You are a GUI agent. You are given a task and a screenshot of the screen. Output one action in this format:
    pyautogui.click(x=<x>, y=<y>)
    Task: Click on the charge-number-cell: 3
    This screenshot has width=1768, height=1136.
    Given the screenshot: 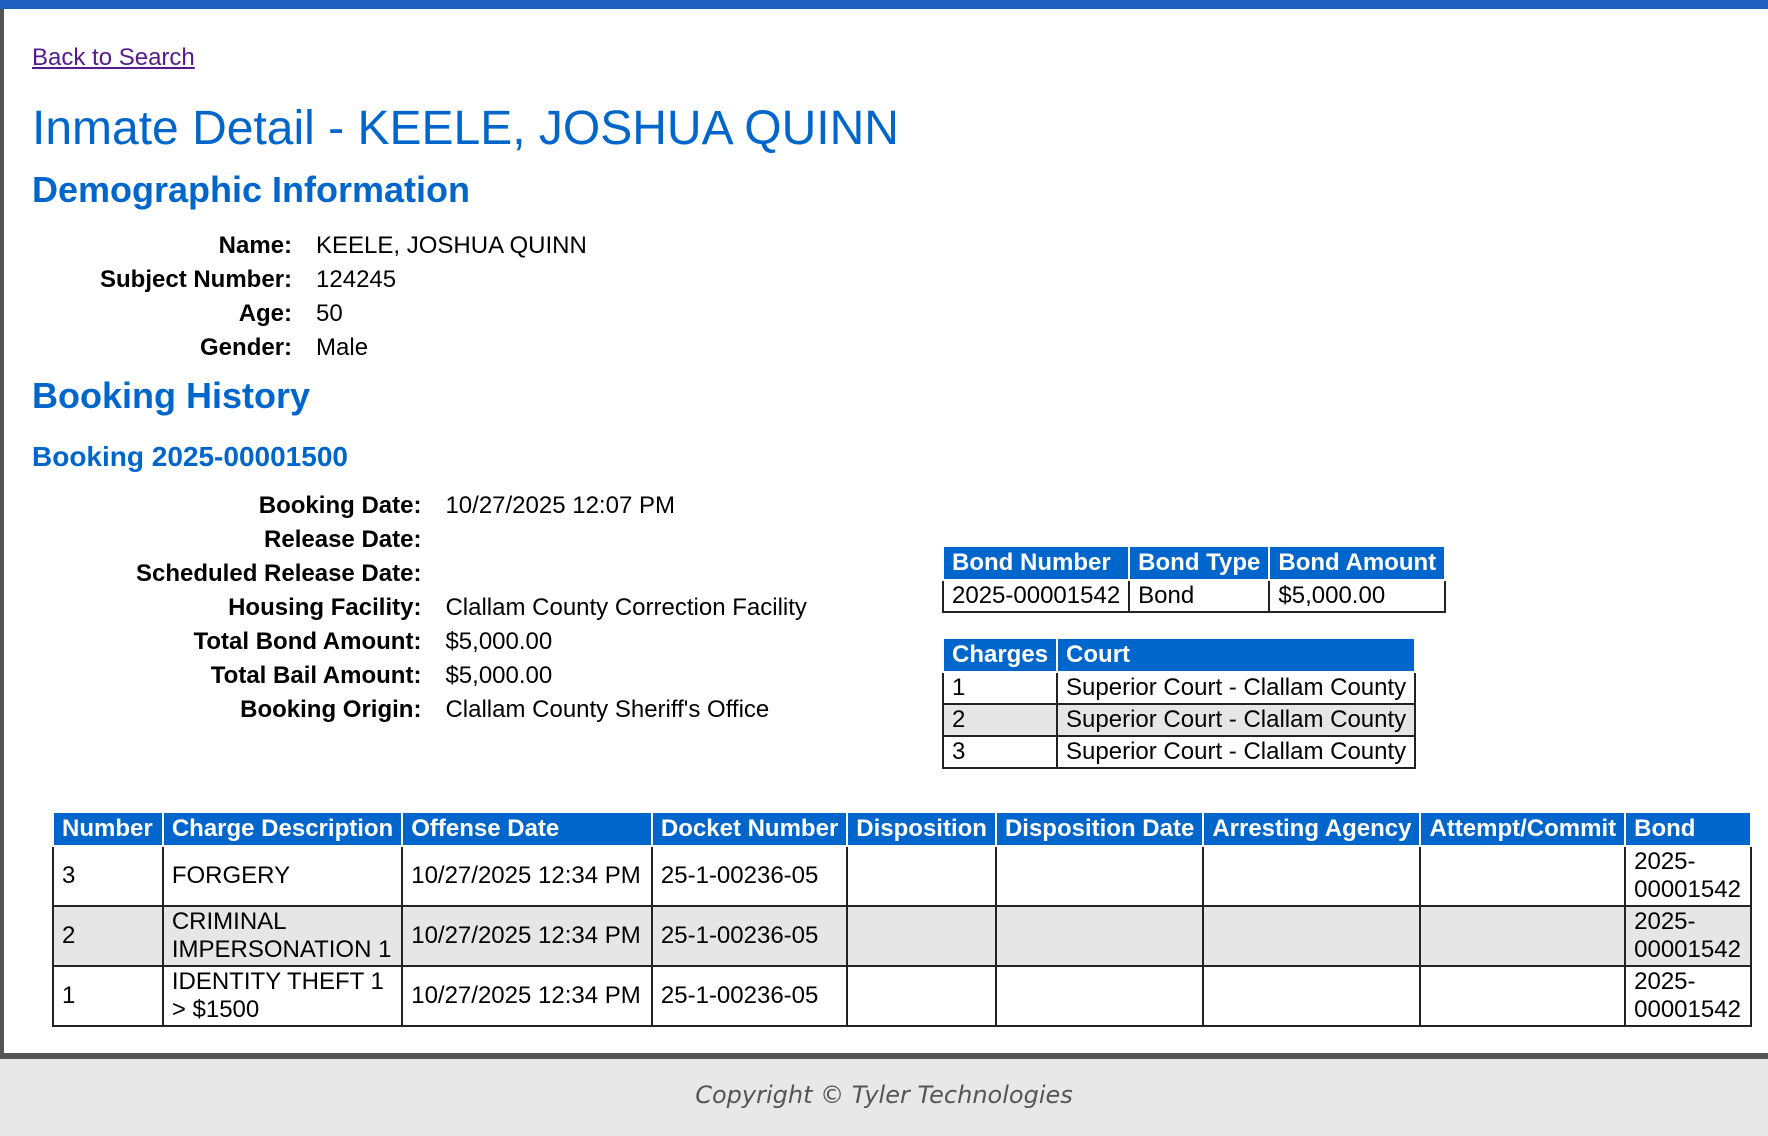 What is the action you would take?
    pyautogui.click(x=108, y=876)
    